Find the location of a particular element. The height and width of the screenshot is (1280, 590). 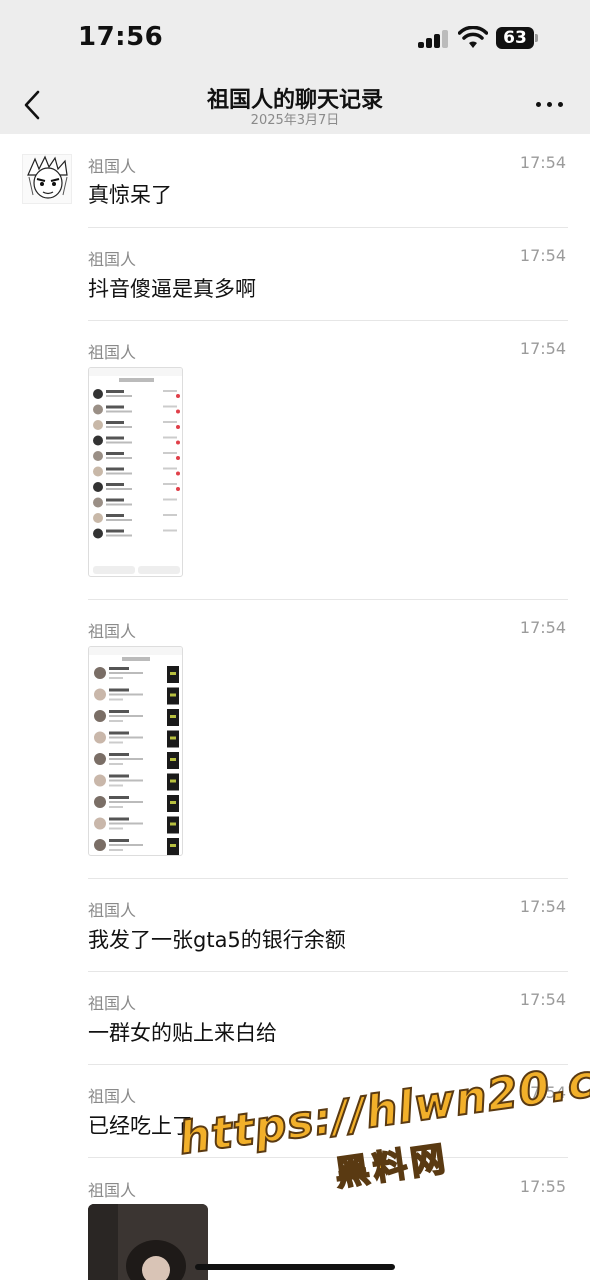

watermark: https://hlwn20.com 黑料网 is located at coordinates (376, 1130).